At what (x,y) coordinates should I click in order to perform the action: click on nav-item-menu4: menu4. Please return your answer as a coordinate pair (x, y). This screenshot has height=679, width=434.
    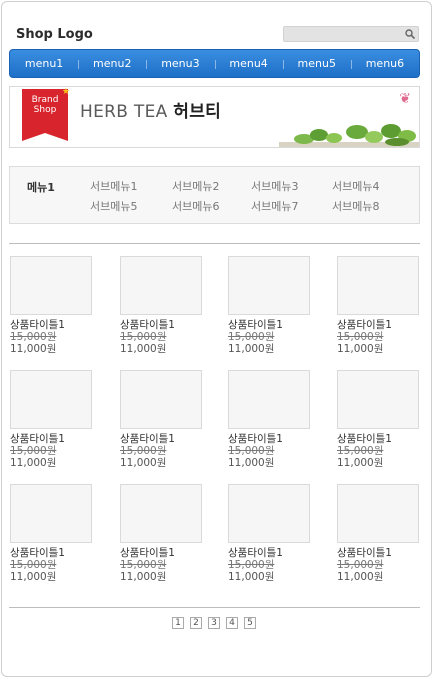
    Looking at the image, I should click on (248, 64).